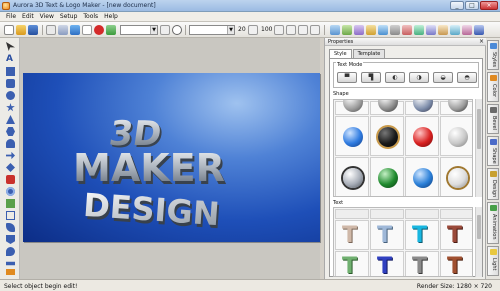 The width and height of the screenshot is (500, 291). Describe the element at coordinates (493, 55) in the screenshot. I see `side-tab-styles: Styles` at that location.